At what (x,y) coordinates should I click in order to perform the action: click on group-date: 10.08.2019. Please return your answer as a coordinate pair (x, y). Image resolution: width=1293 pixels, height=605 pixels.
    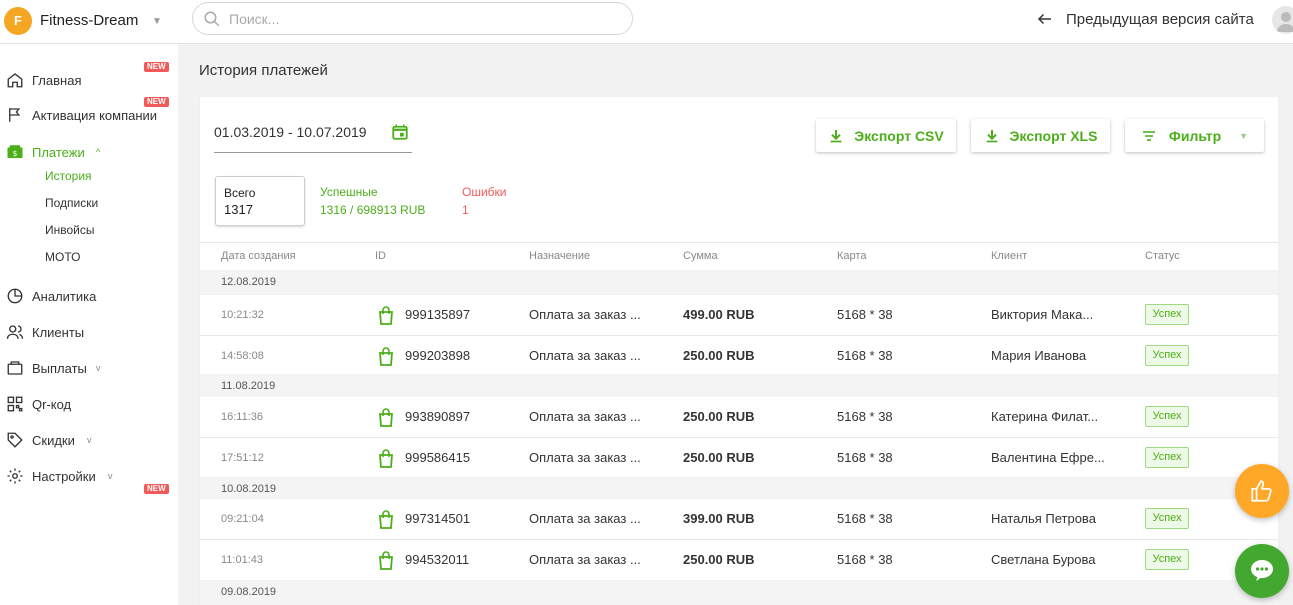
    Looking at the image, I should click on (249, 489).